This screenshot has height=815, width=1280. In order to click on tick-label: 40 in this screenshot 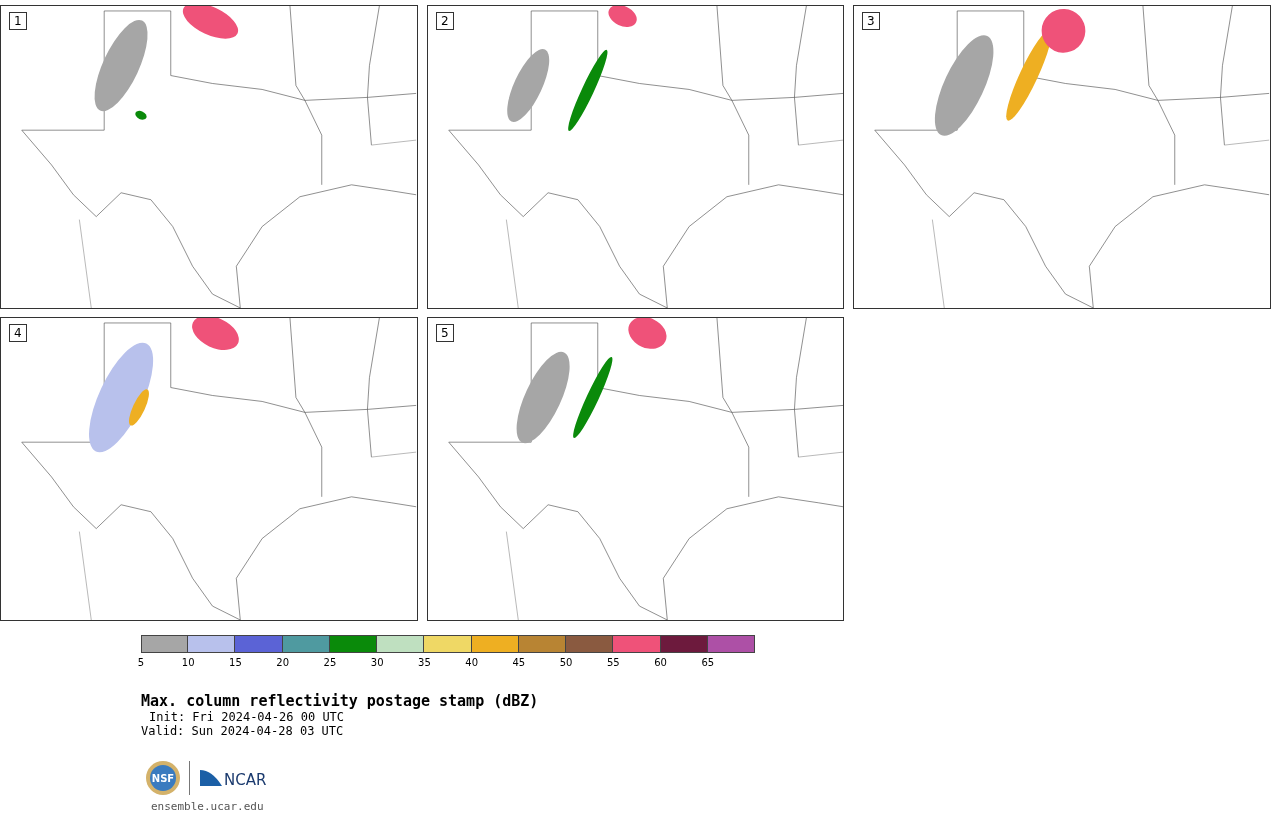, I will do `click(471, 662)`.